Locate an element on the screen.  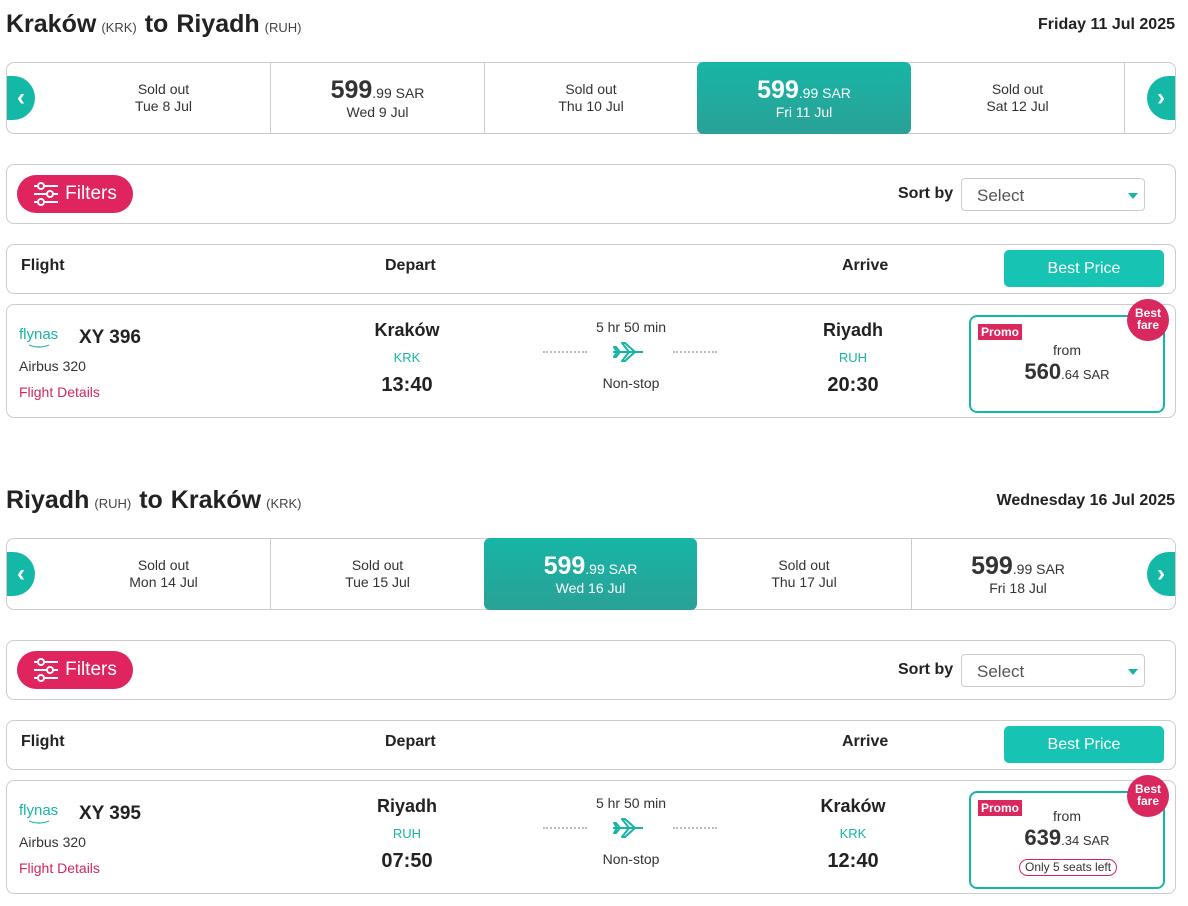
date-cell-sat-12: Sold out Sat 12 Jul is located at coordinates (1017, 98).